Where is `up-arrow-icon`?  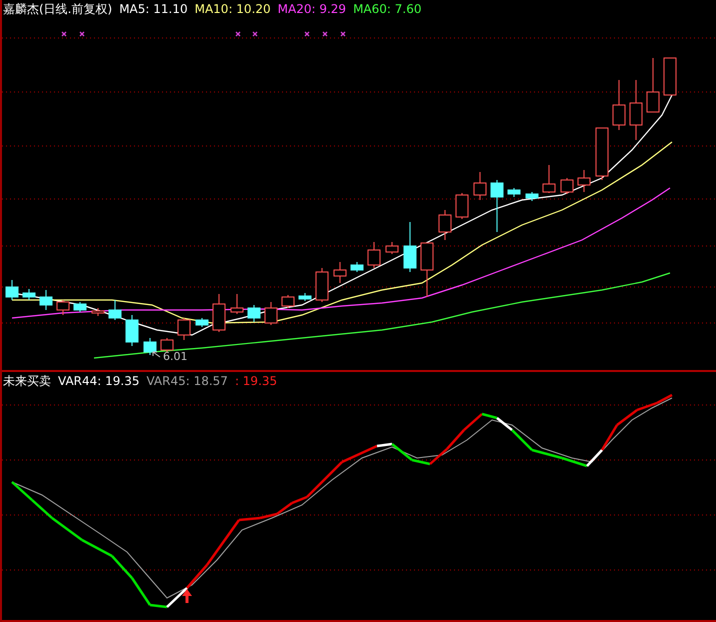
up-arrow-icon is located at coordinates (187, 596).